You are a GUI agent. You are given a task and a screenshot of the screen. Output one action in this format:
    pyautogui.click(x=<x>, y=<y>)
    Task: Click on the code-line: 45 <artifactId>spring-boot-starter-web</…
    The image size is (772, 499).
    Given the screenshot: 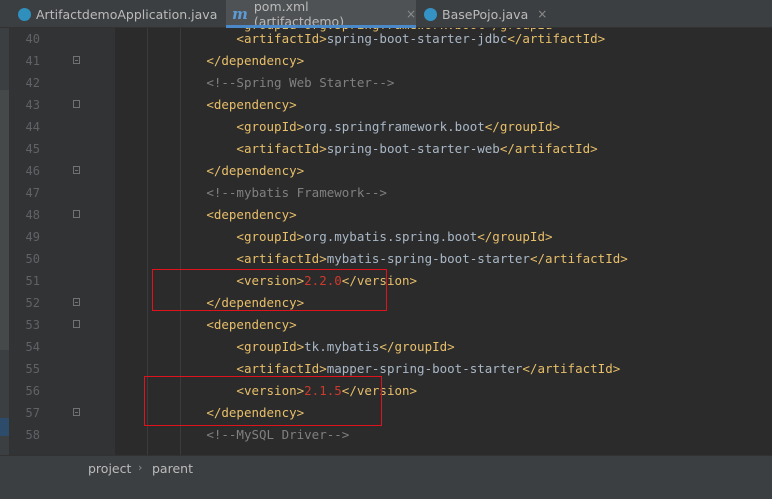 What is the action you would take?
    pyautogui.click(x=386, y=149)
    